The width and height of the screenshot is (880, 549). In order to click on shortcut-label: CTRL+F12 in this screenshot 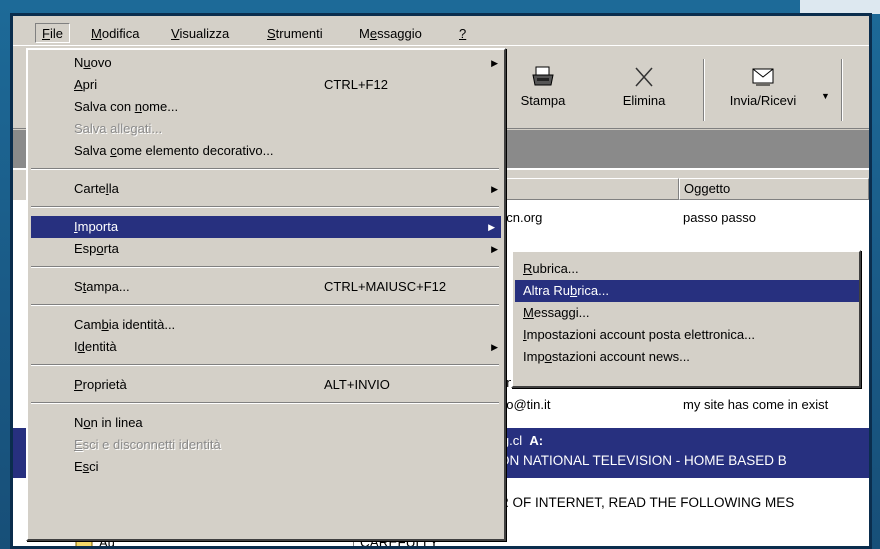, I will do `click(356, 84)`.